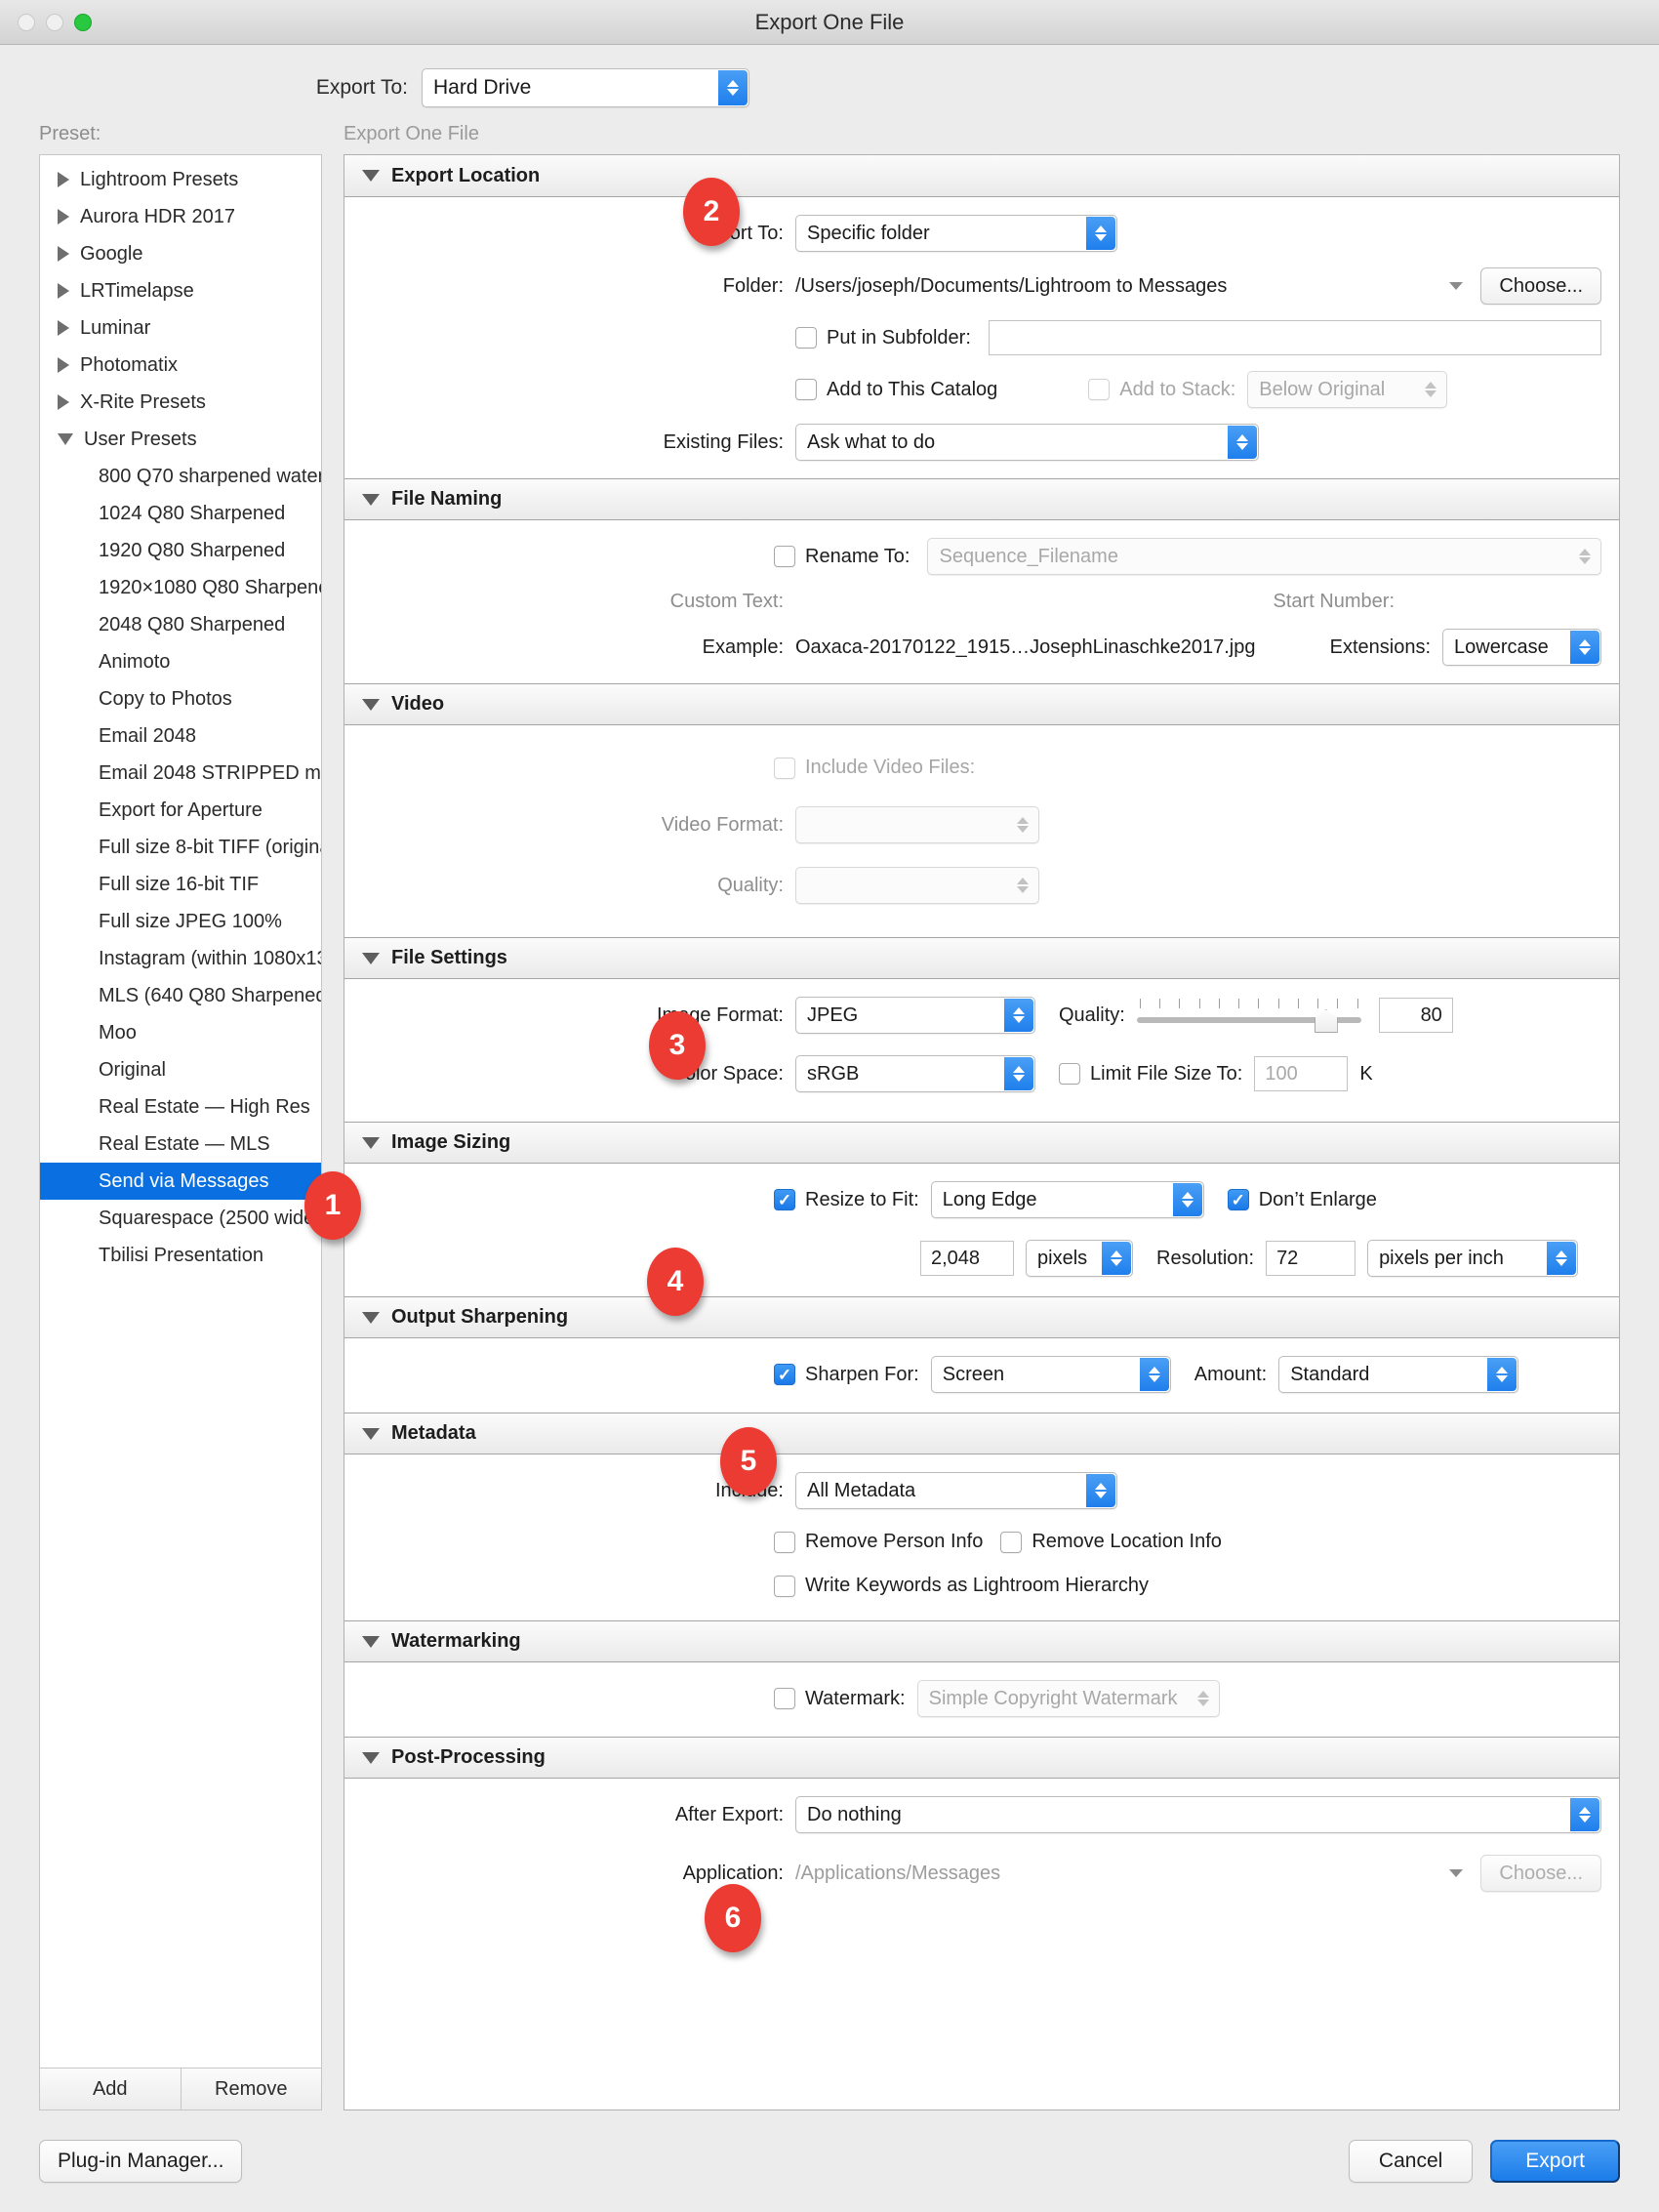 The height and width of the screenshot is (2212, 1659). Describe the element at coordinates (1301, 1073) in the screenshot. I see `limit-file-size-input: 100` at that location.